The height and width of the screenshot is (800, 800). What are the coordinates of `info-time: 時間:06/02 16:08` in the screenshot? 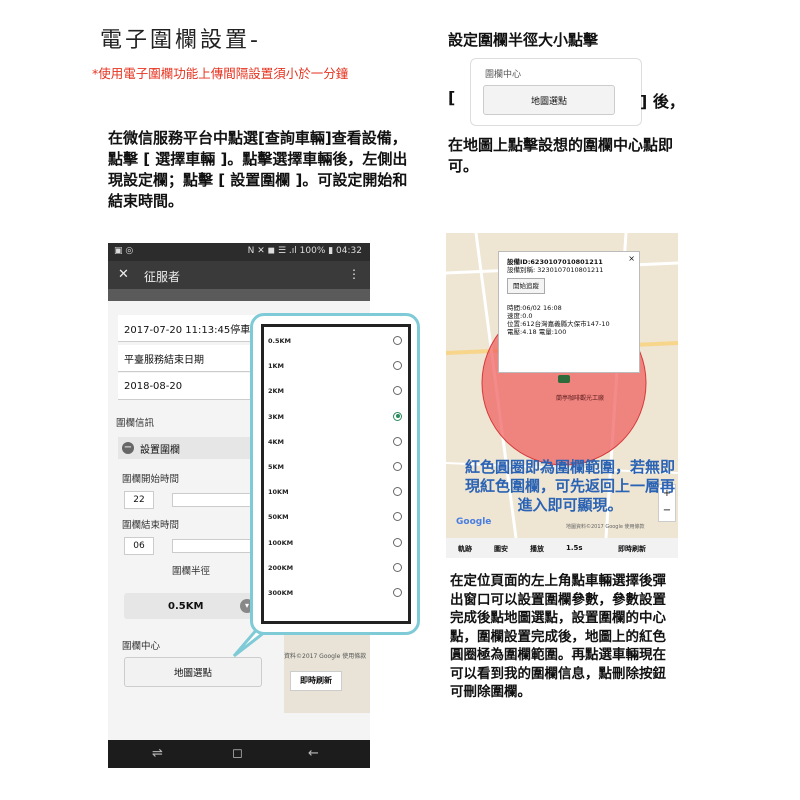 It's located at (534, 308).